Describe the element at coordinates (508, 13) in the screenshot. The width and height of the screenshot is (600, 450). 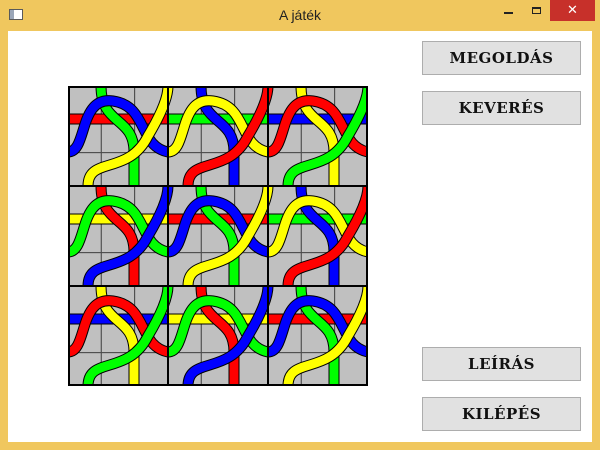
I see `minimize-icon` at that location.